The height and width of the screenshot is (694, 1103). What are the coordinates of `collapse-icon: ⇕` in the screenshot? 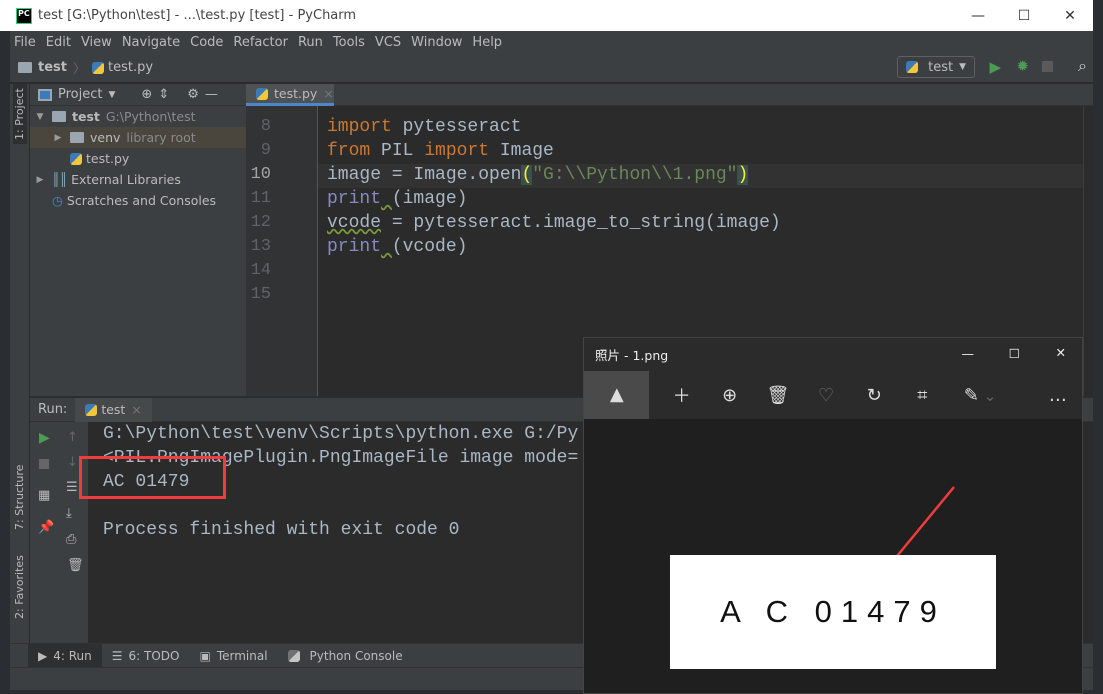 It's located at (163, 94).